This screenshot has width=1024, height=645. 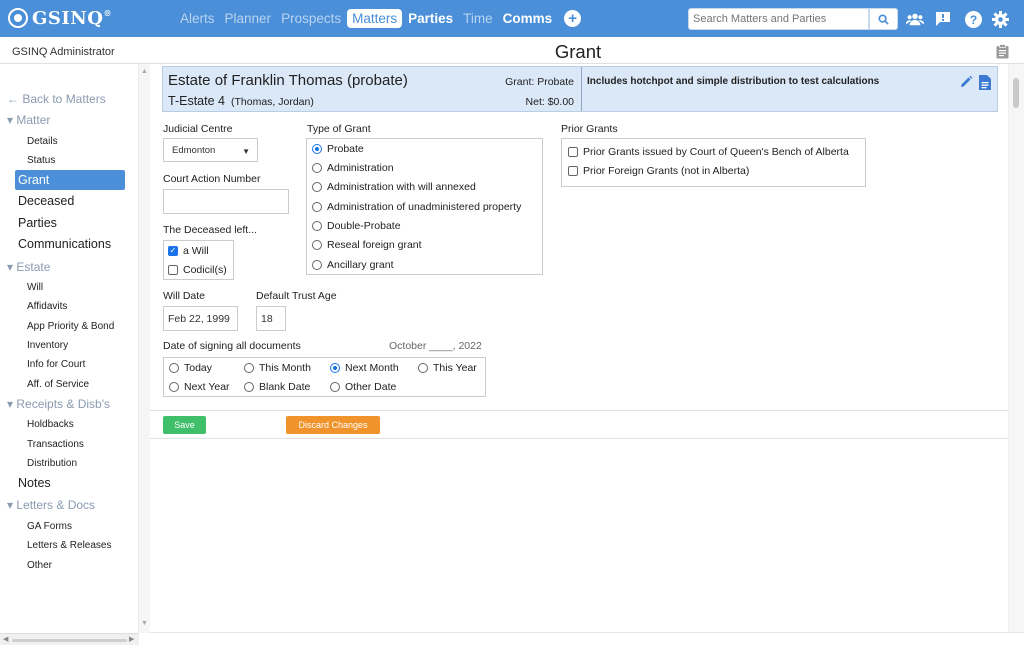 What do you see at coordinates (58, 404) in the screenshot?
I see `sidebar-section-receipts: ▾ Receipts & Disb's` at bounding box center [58, 404].